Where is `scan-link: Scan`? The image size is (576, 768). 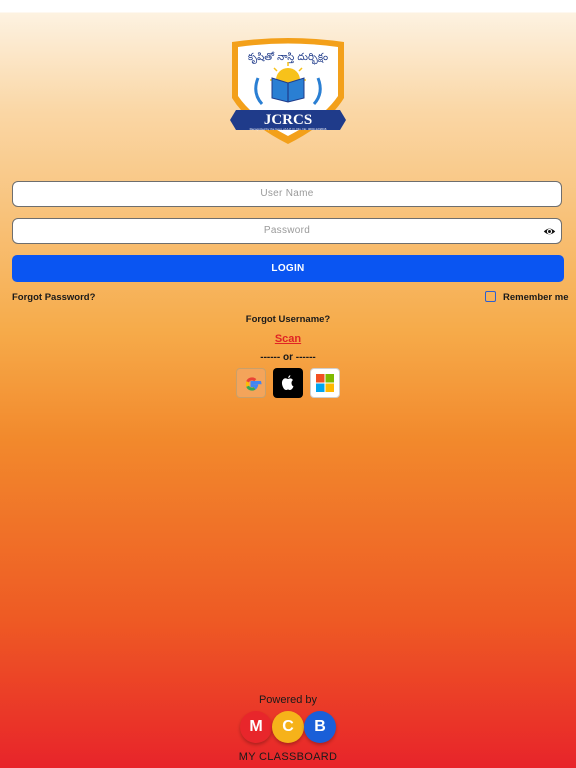
scan-link: Scan is located at coordinates (288, 339).